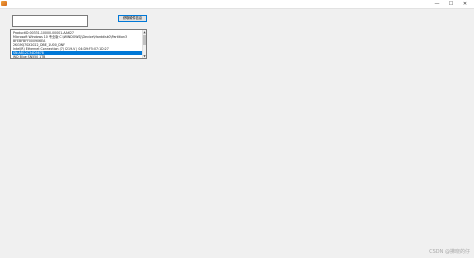 Image resolution: width=474 pixels, height=258 pixels. Describe the element at coordinates (50, 21) in the screenshot. I see `hardware-text-input` at that location.